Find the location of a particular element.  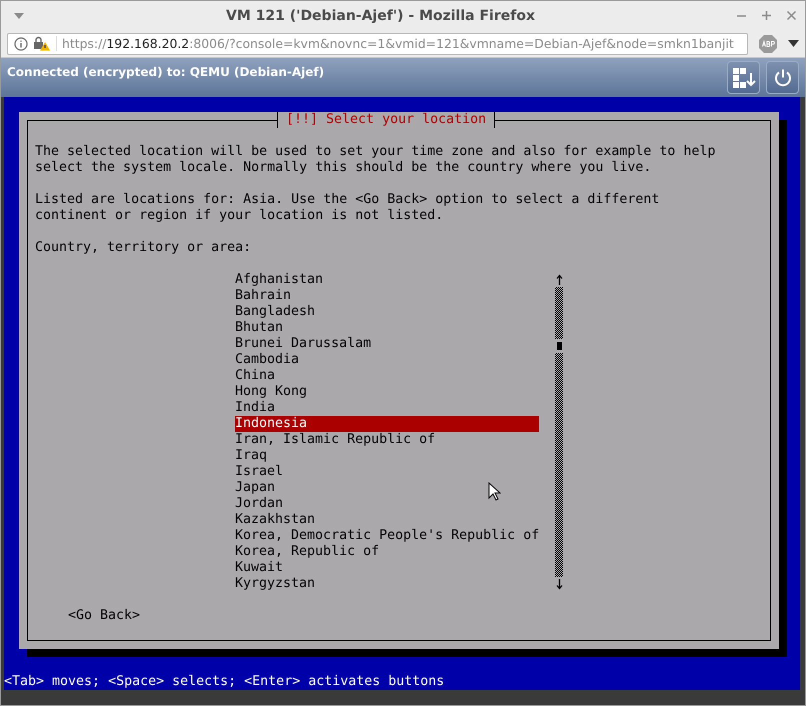

country-option: Iraq is located at coordinates (387, 456).